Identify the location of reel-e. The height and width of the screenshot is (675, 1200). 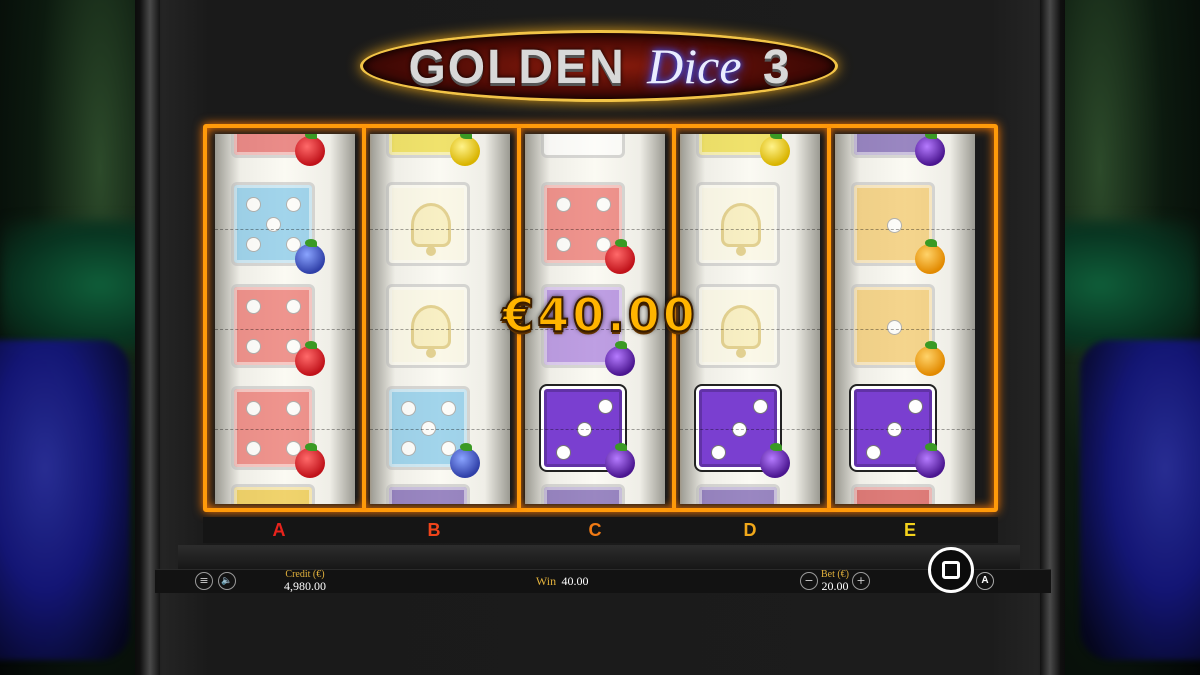
(905, 319).